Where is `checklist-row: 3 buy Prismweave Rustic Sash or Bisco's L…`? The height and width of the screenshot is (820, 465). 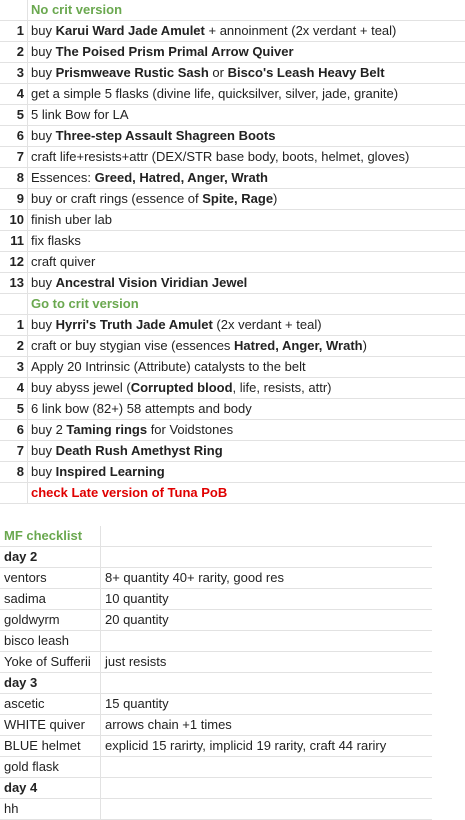
checklist-row: 3 buy Prismweave Rustic Sash or Bisco's L… is located at coordinates (232, 73).